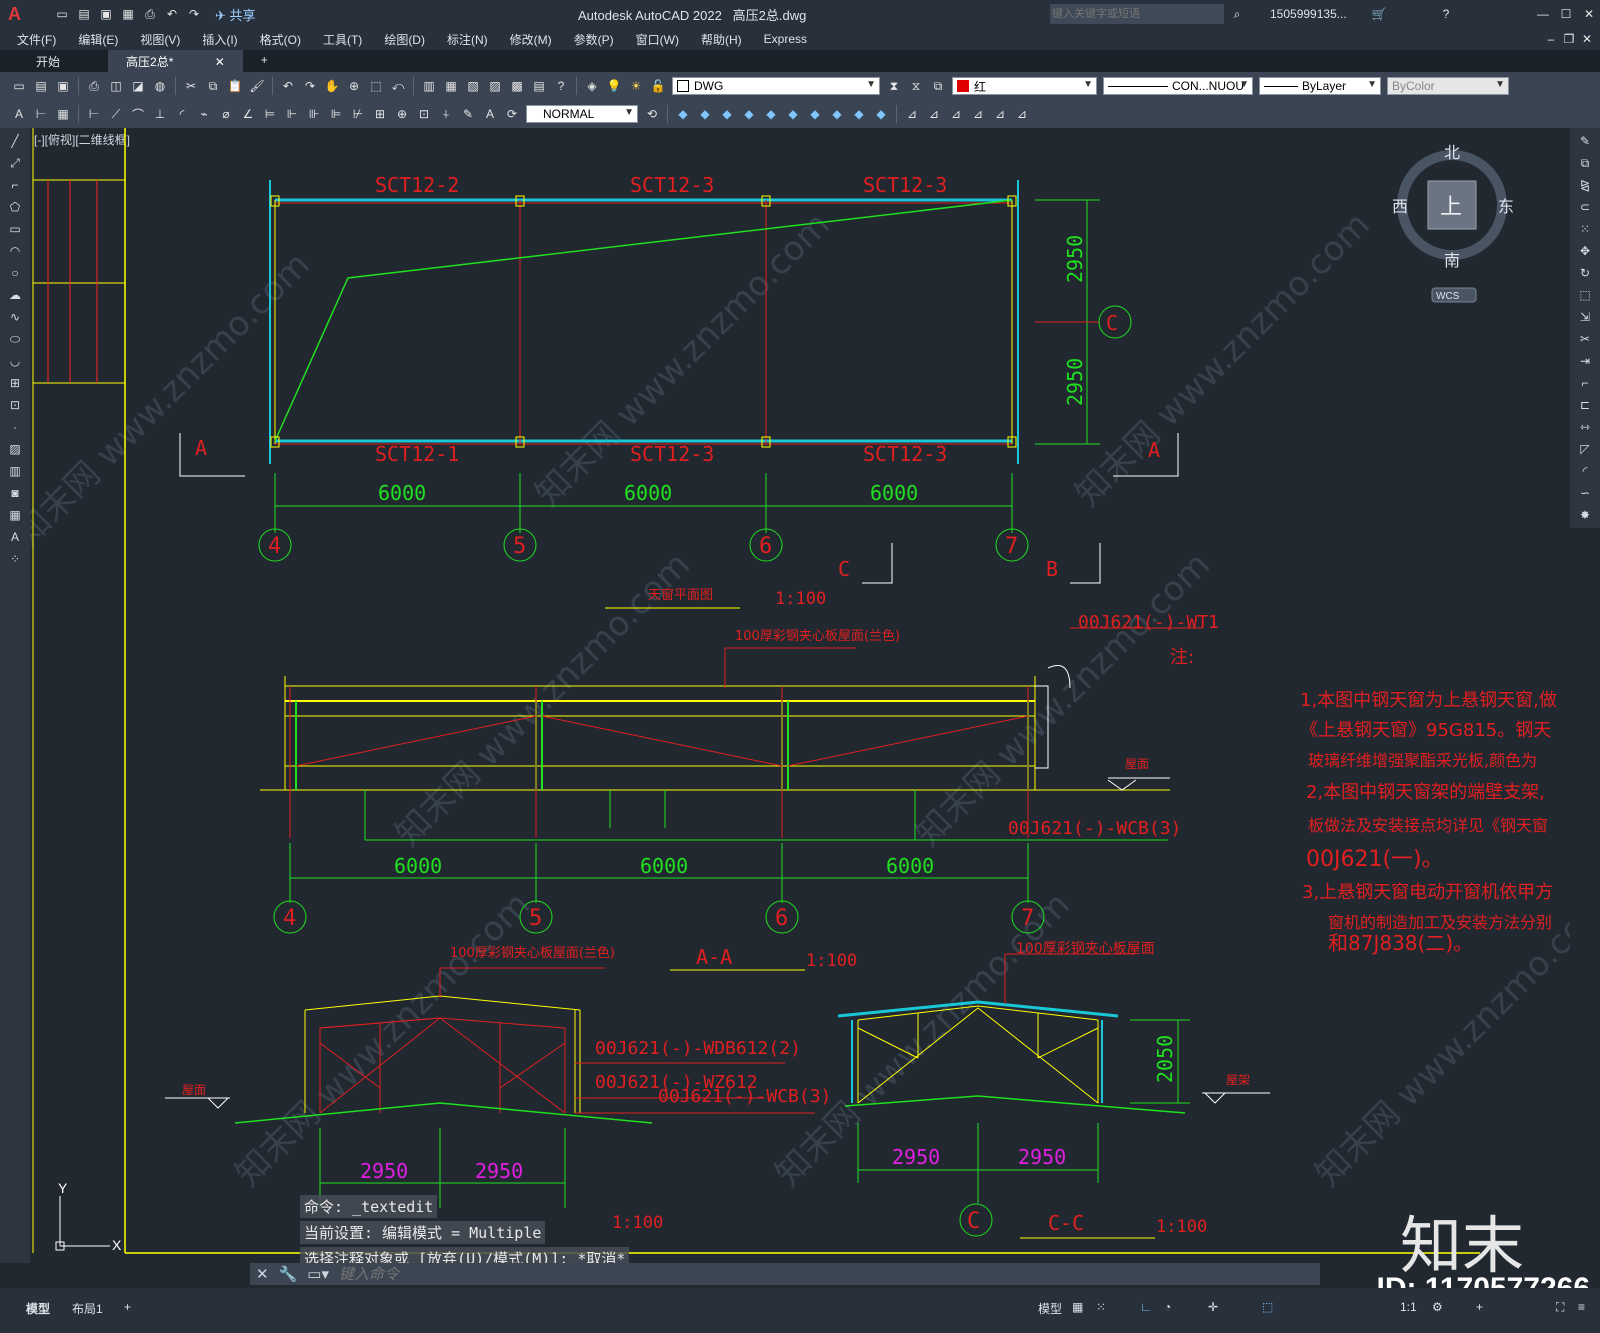  Describe the element at coordinates (468, 114) in the screenshot. I see `dim-edit-icon: ✎` at that location.